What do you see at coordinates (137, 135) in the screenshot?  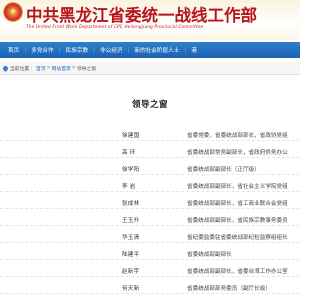 I see `leader-name: 徐建国` at bounding box center [137, 135].